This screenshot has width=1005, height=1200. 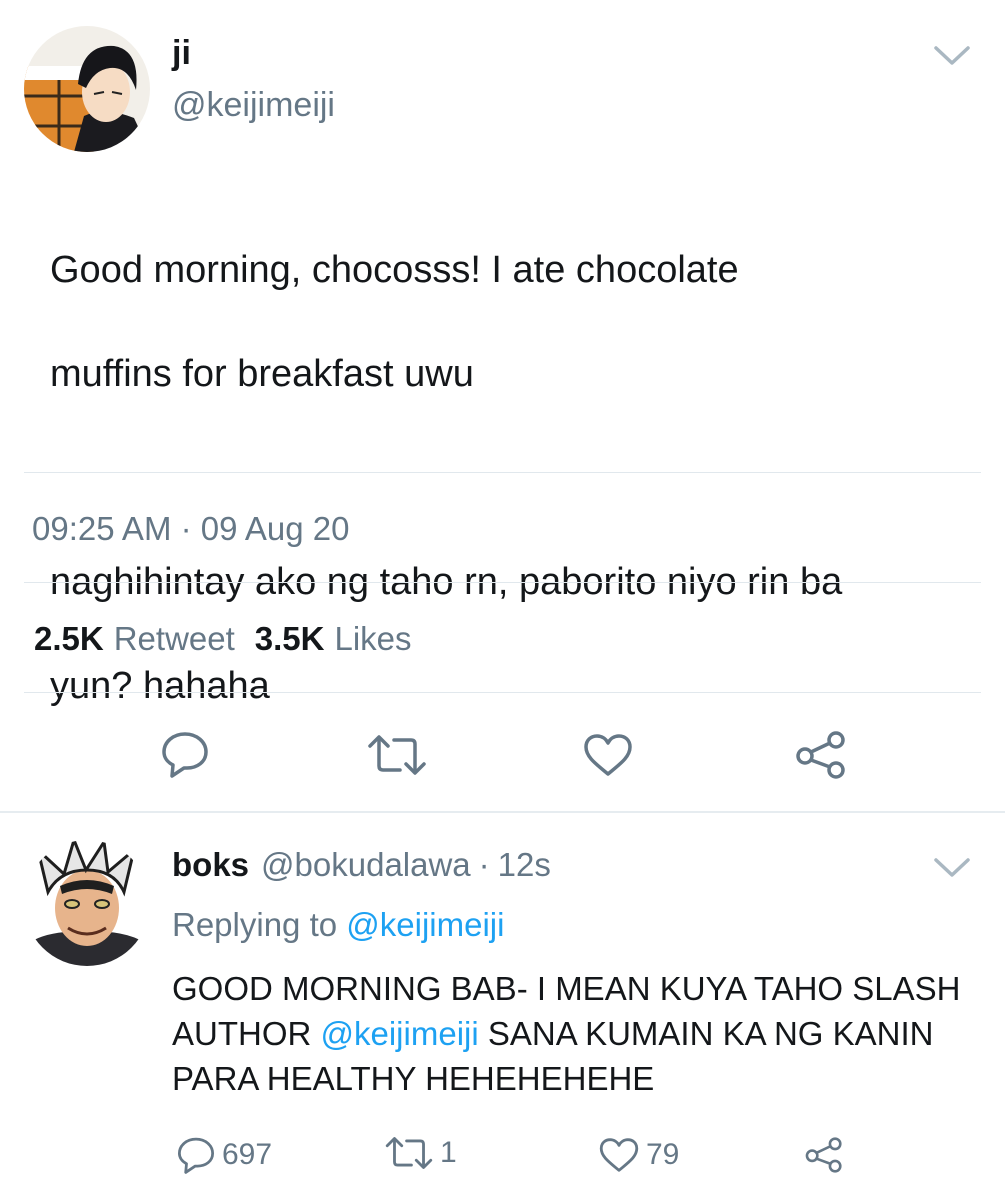 What do you see at coordinates (253, 105) in the screenshot?
I see `author-handle: @keijimeiji` at bounding box center [253, 105].